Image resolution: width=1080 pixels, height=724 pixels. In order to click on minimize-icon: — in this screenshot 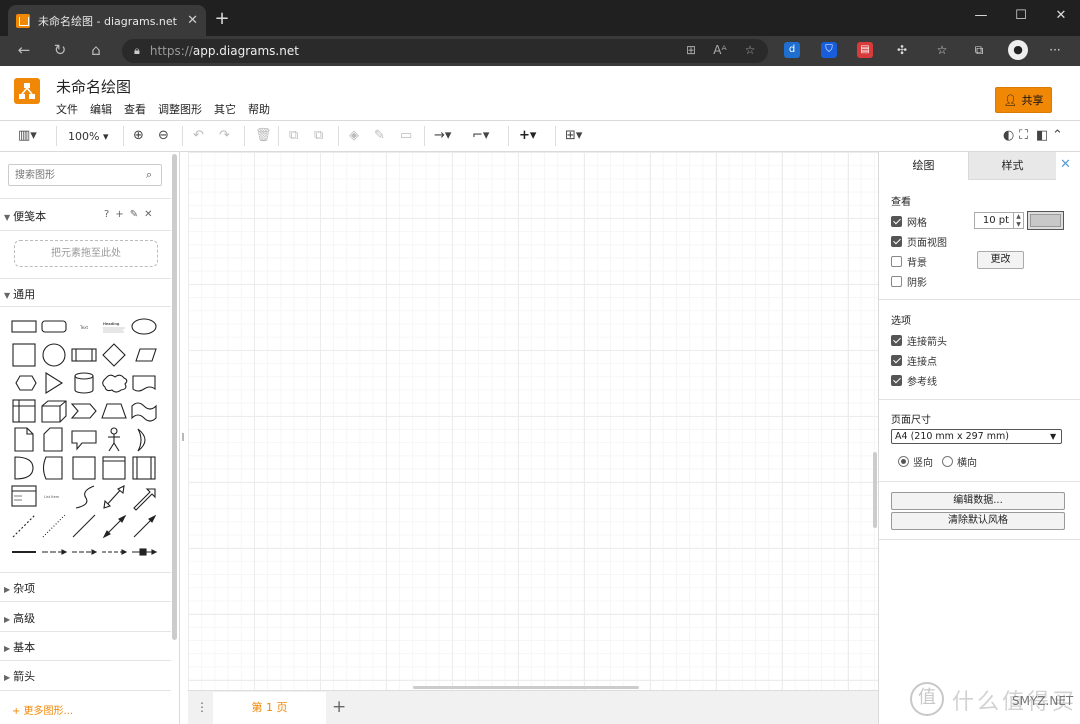, I will do `click(981, 15)`.